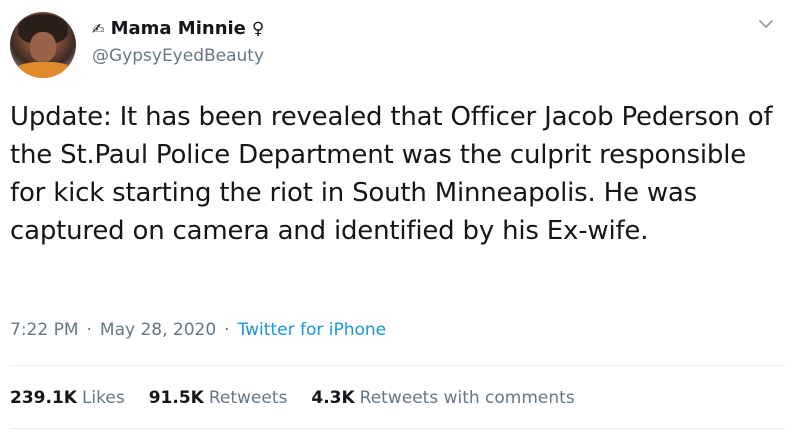 Image resolution: width=795 pixels, height=435 pixels. Describe the element at coordinates (312, 330) in the screenshot. I see `tweet-source-link: Twitter for iPhone` at that location.